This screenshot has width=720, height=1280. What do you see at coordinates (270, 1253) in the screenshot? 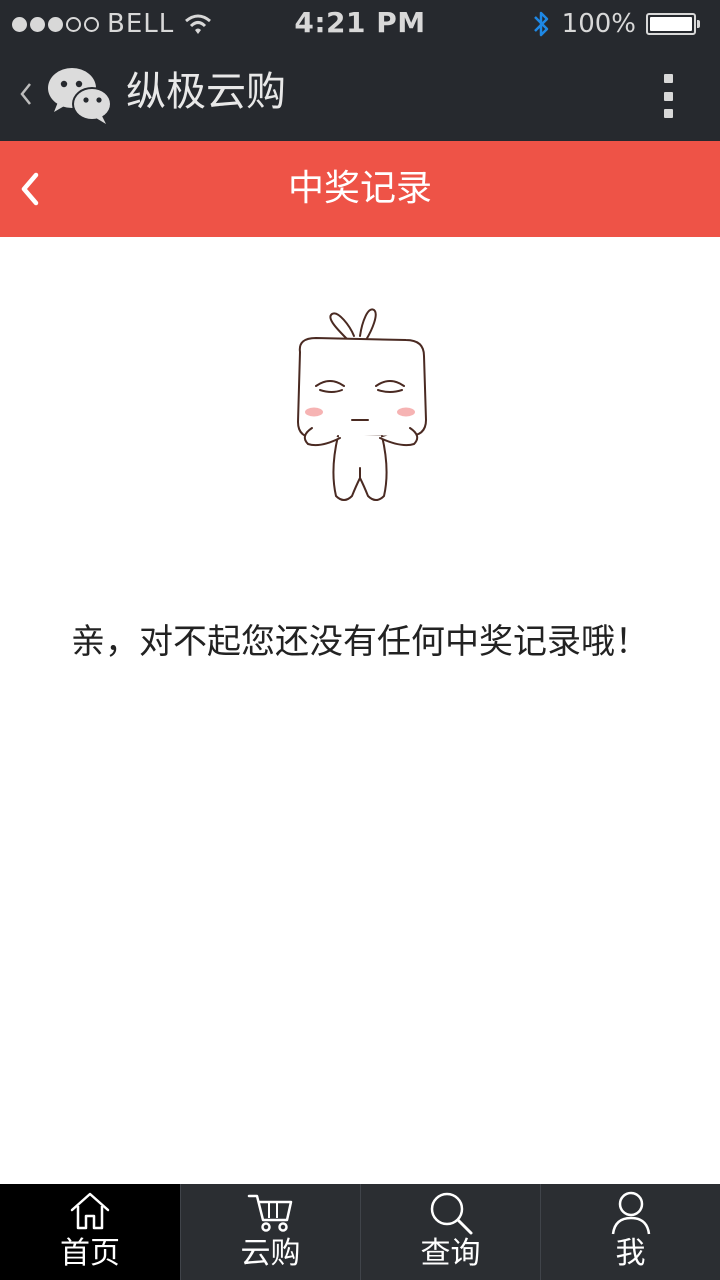
I see `tab-cloud-buy-label: 云购` at bounding box center [270, 1253].